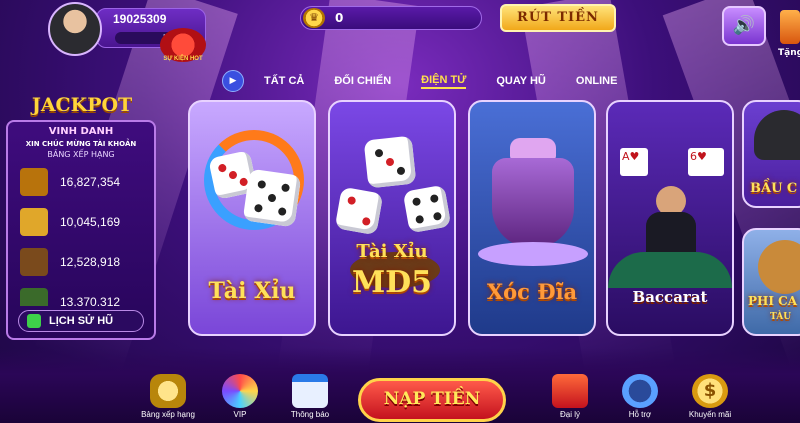 The width and height of the screenshot is (800, 423). I want to click on lion-art, so click(779, 267).